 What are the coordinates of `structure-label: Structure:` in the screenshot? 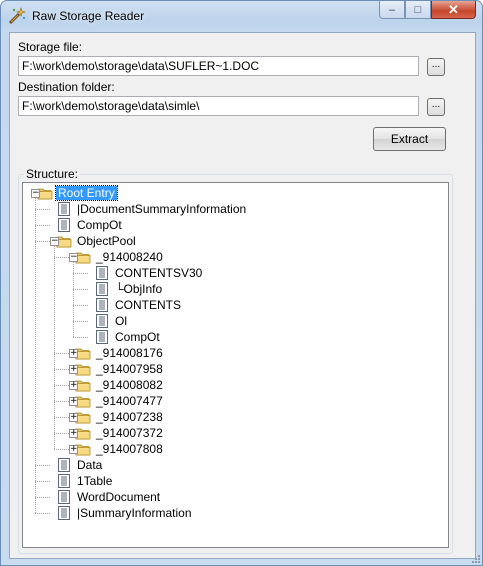 It's located at (52, 174).